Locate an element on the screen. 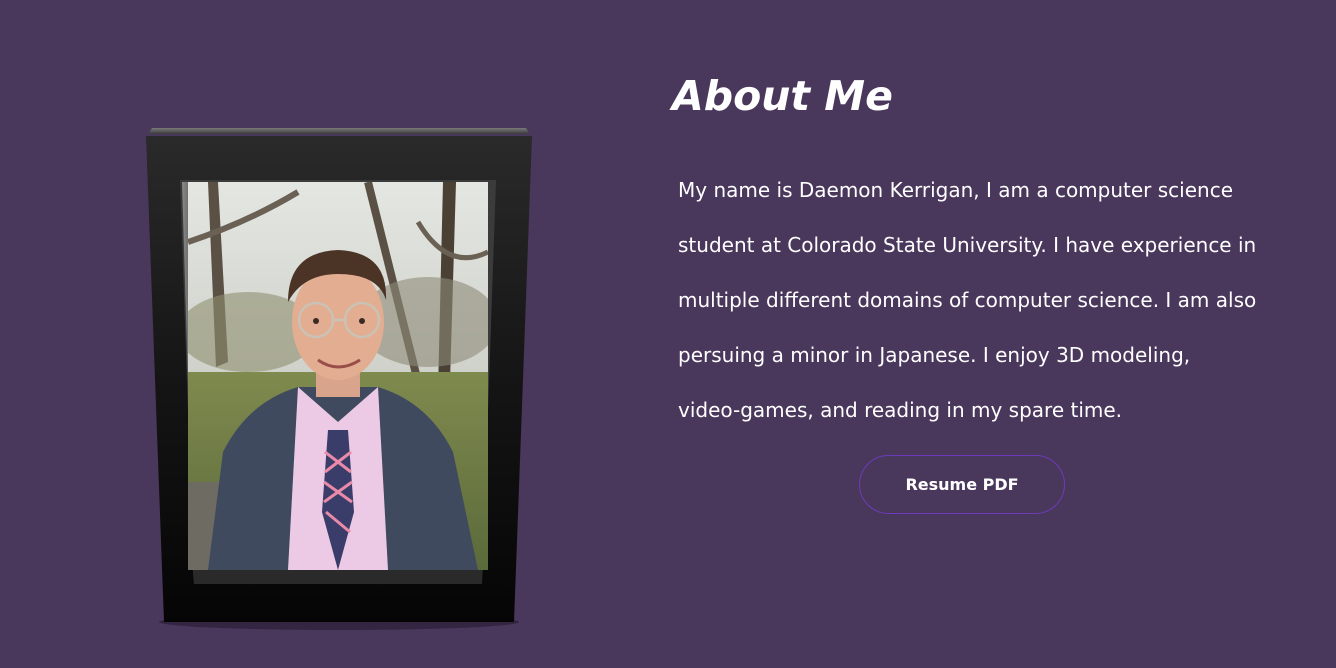 This screenshot has height=668, width=1336. resume-pdf-button: Resume PDF is located at coordinates (962, 484).